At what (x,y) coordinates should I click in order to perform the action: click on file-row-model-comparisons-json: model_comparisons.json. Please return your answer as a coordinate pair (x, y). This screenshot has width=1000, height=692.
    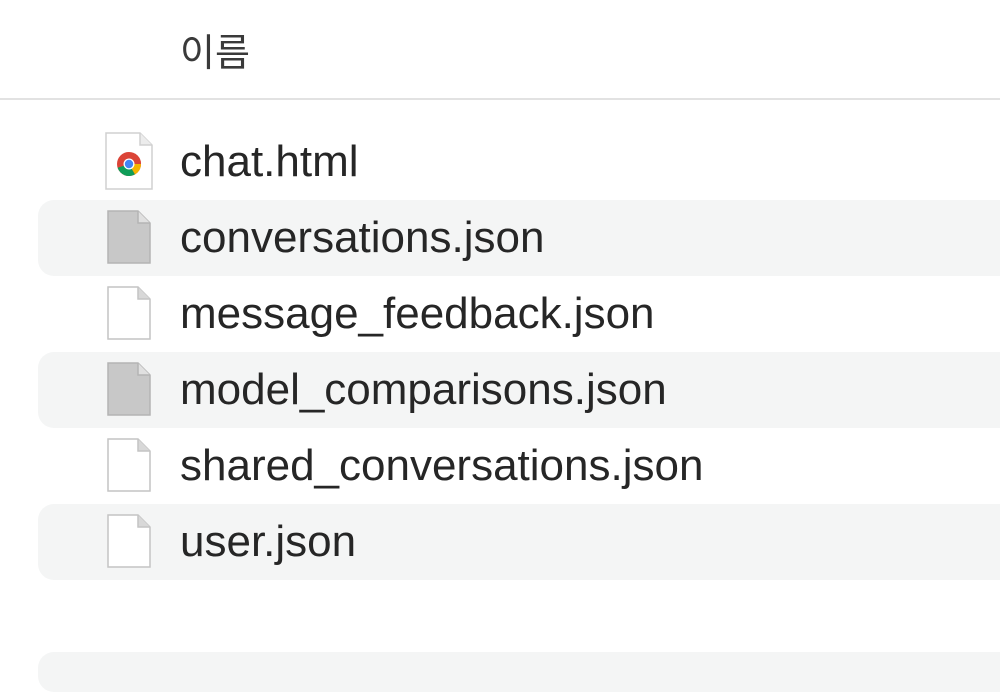
    Looking at the image, I should click on (500, 390).